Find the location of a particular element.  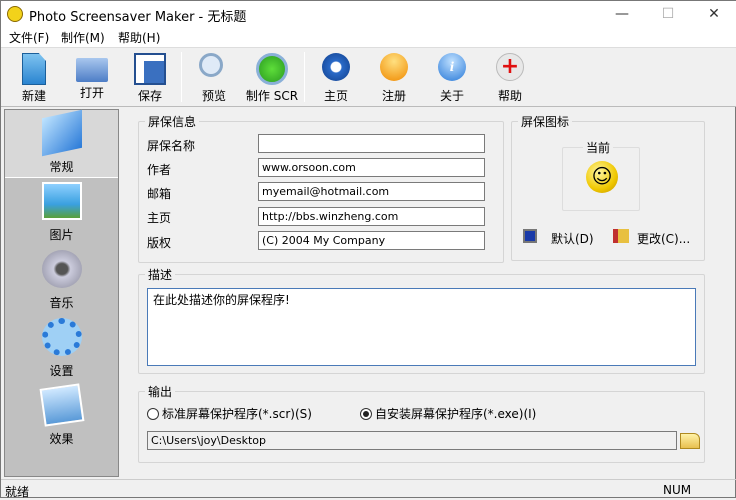

make-scr-button: 制作 SCR is located at coordinates (272, 78).